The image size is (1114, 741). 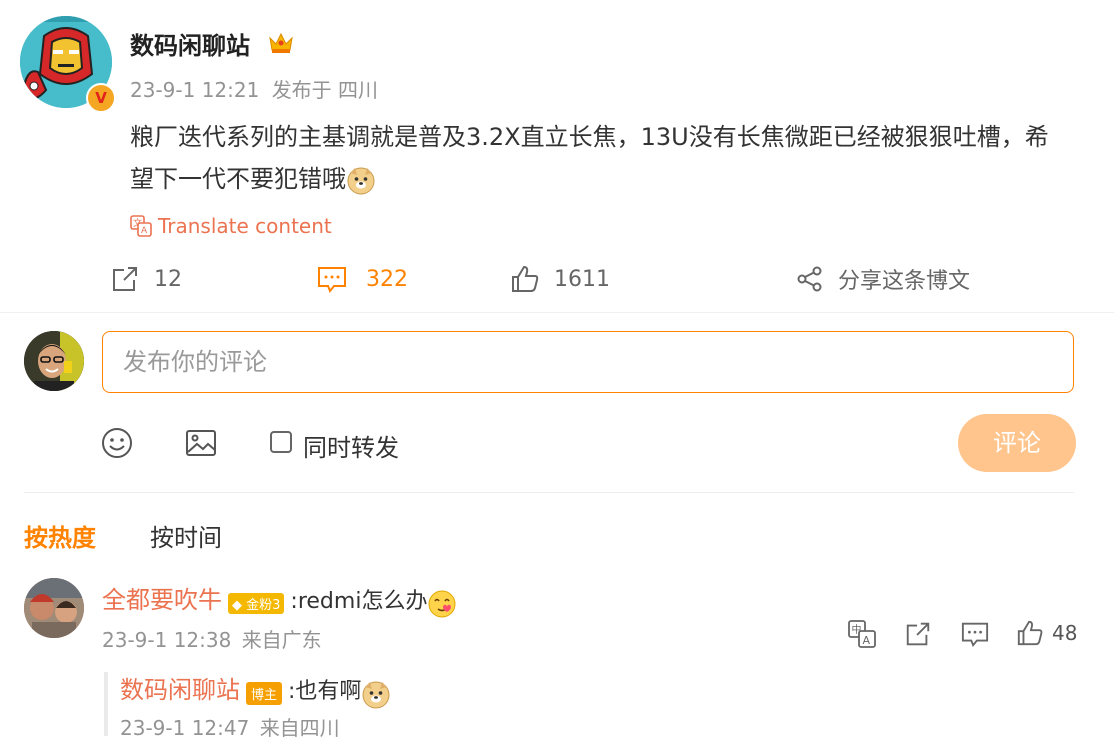 I want to click on translate-icon: 文 A, so click(x=141, y=226).